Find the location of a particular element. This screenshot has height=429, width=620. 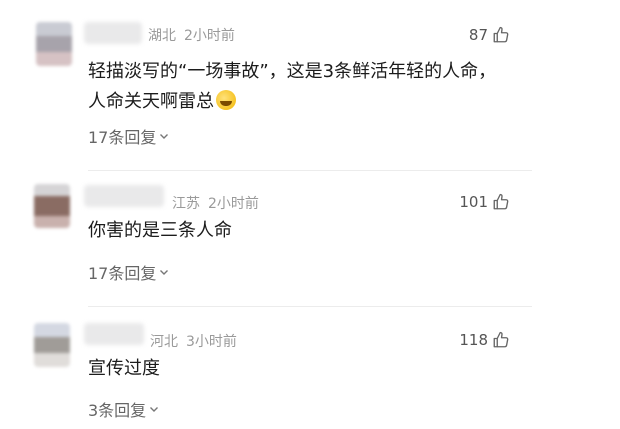

like-count: 87 is located at coordinates (478, 35).